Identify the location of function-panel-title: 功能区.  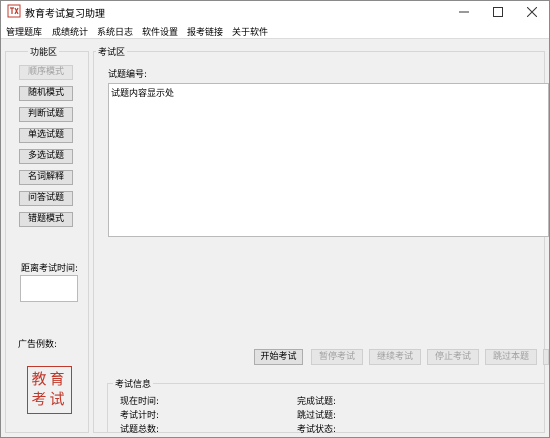
(44, 51).